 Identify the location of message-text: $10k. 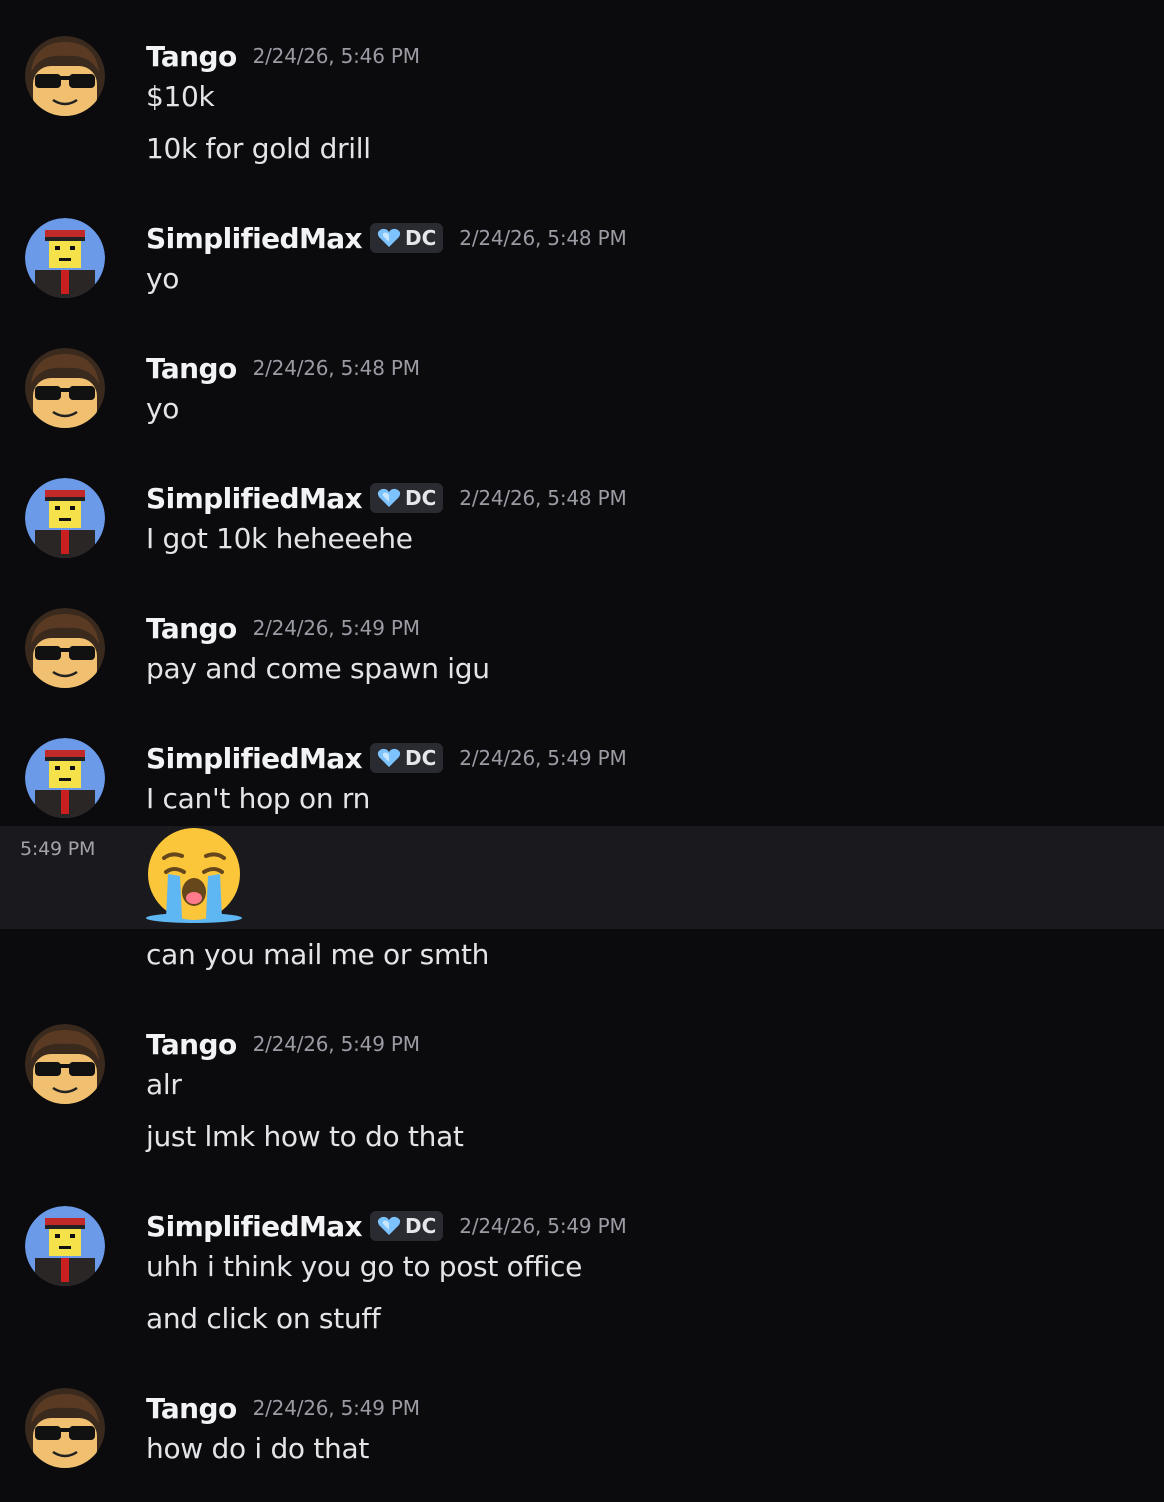
(180, 96).